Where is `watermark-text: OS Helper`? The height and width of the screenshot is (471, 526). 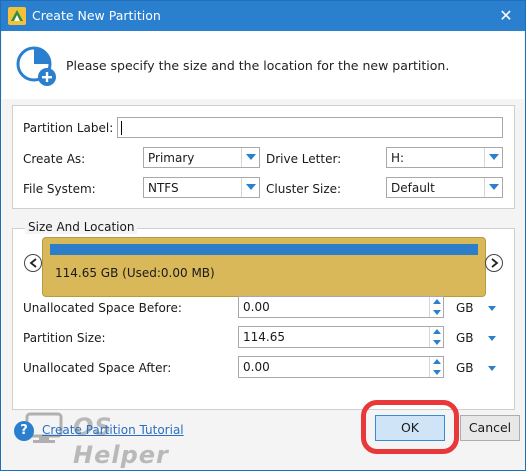 watermark-text: OS Helper is located at coordinates (121, 441).